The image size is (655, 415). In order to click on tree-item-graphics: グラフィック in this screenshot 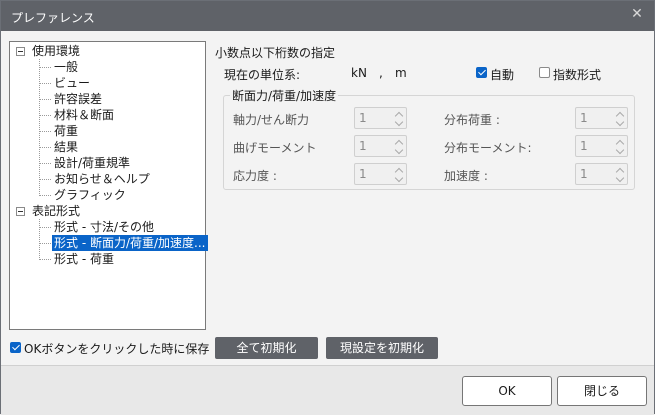, I will do `click(90, 195)`.